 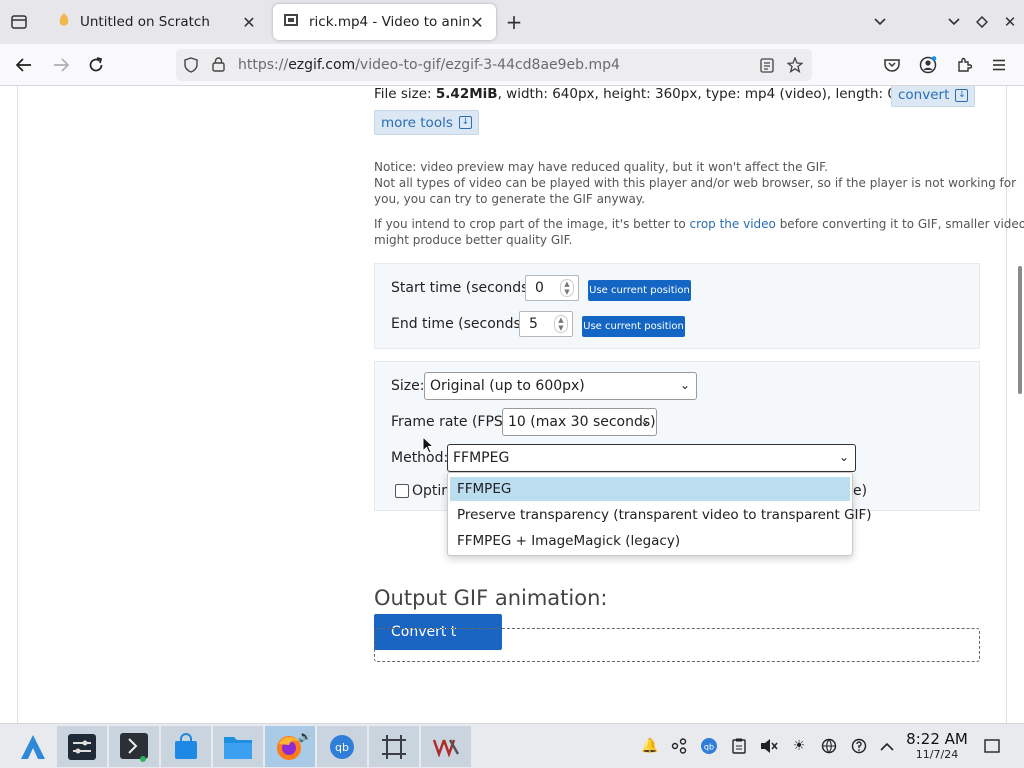 I want to click on end-time-input: 5 ▲ ▼, so click(x=546, y=324).